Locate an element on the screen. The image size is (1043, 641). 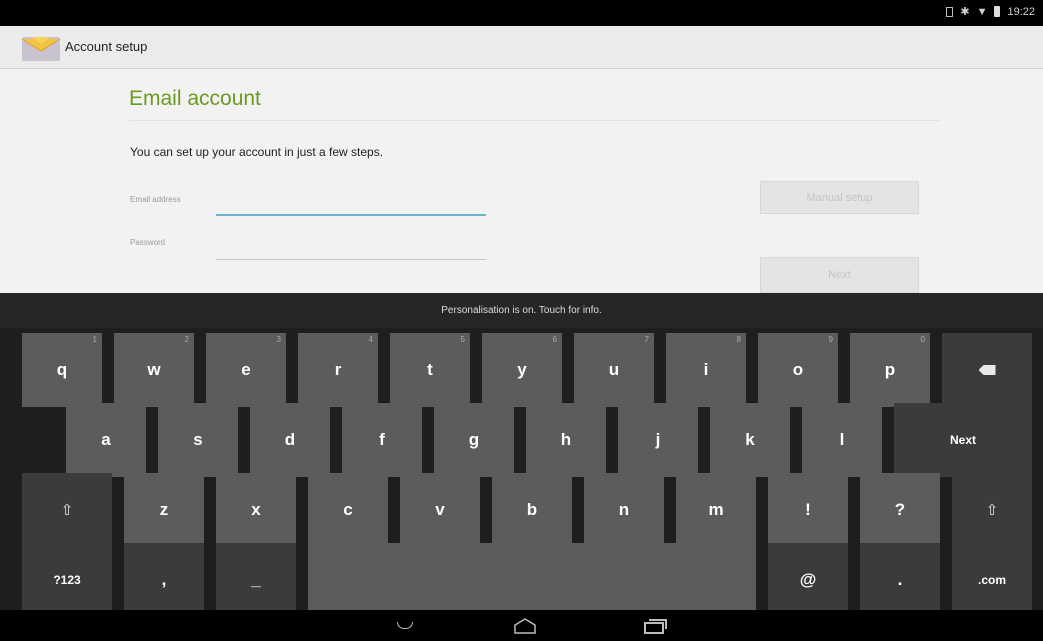
form-heading: Email account is located at coordinates (195, 98).